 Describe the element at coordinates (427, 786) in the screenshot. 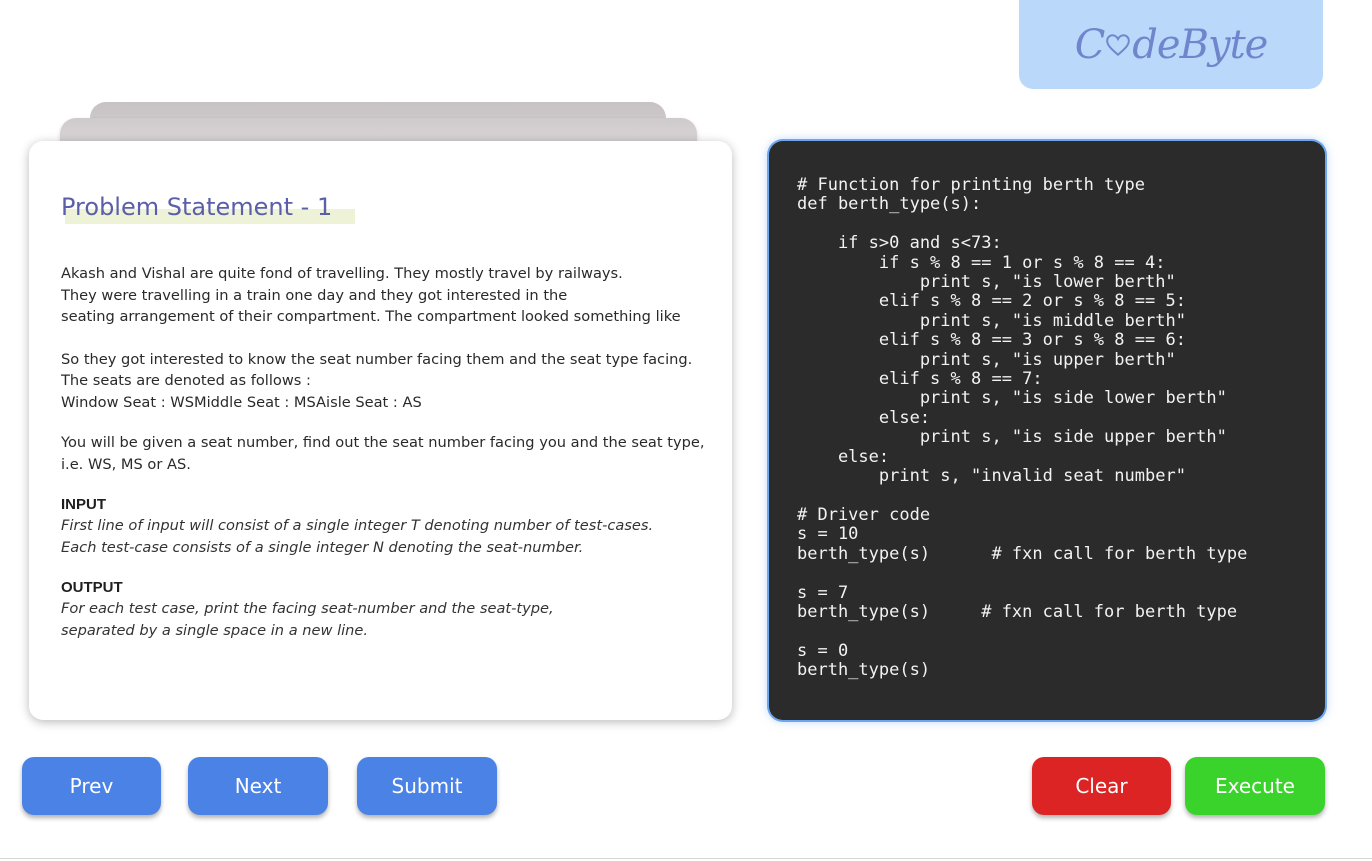

I see `submit-button: Submit` at that location.